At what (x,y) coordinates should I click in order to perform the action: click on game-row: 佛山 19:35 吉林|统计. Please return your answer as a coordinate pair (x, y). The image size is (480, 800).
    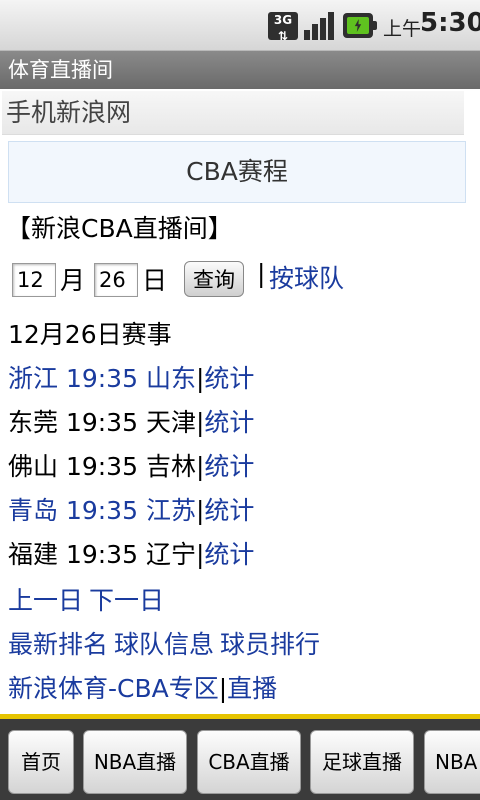
    Looking at the image, I should click on (131, 465).